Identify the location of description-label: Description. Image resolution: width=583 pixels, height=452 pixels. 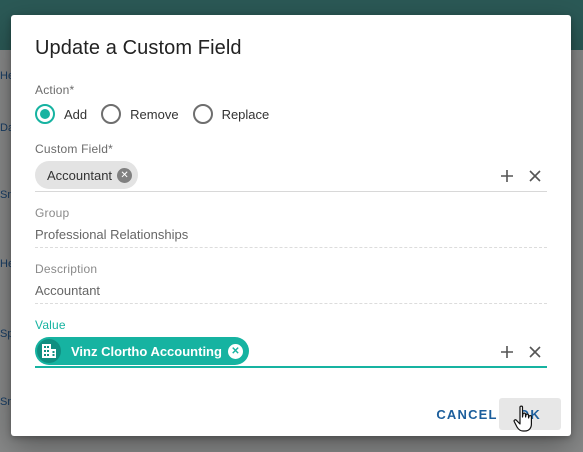
(66, 269).